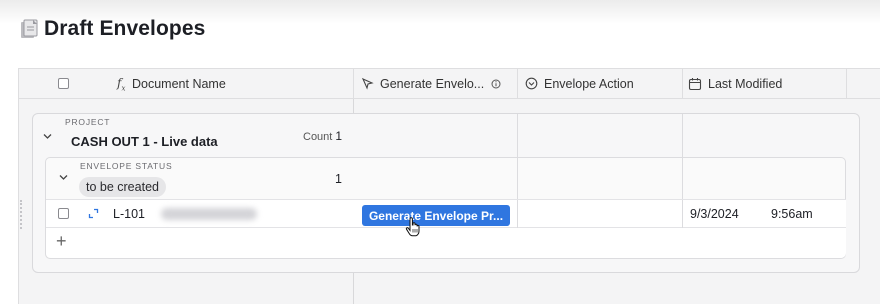 The height and width of the screenshot is (304, 880). Describe the element at coordinates (531, 83) in the screenshot. I see `chevron-circle-icon` at that location.